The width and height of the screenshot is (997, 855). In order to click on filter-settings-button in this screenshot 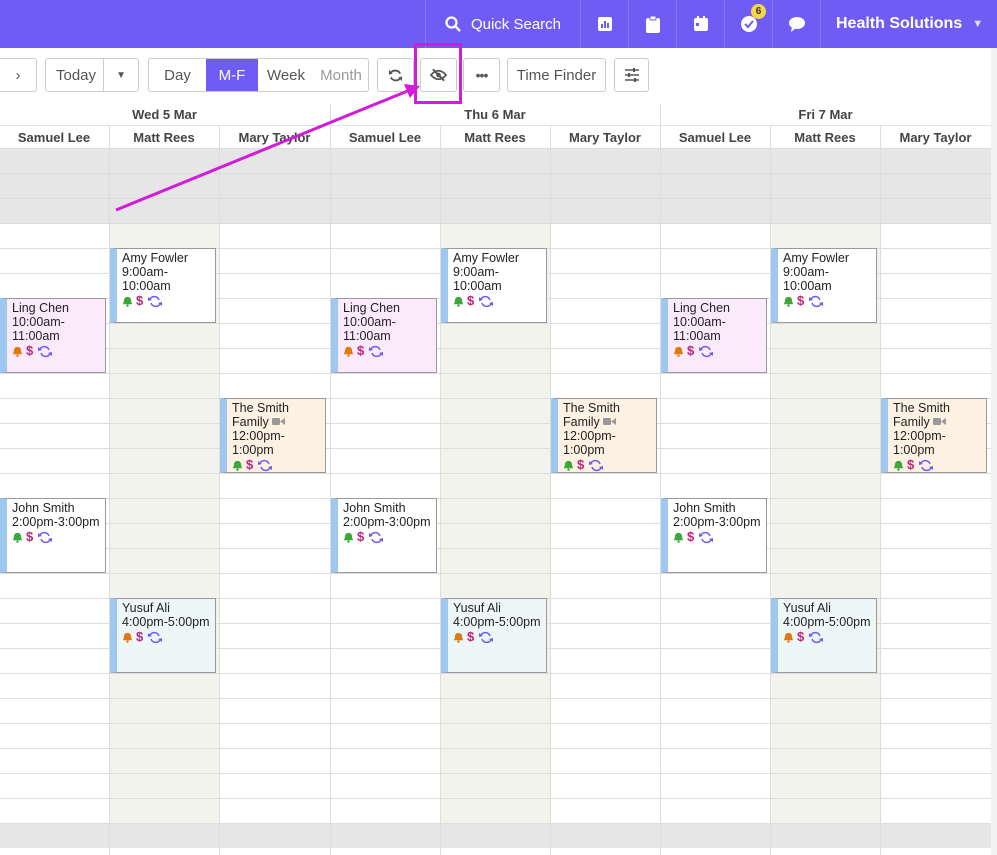, I will do `click(631, 75)`.